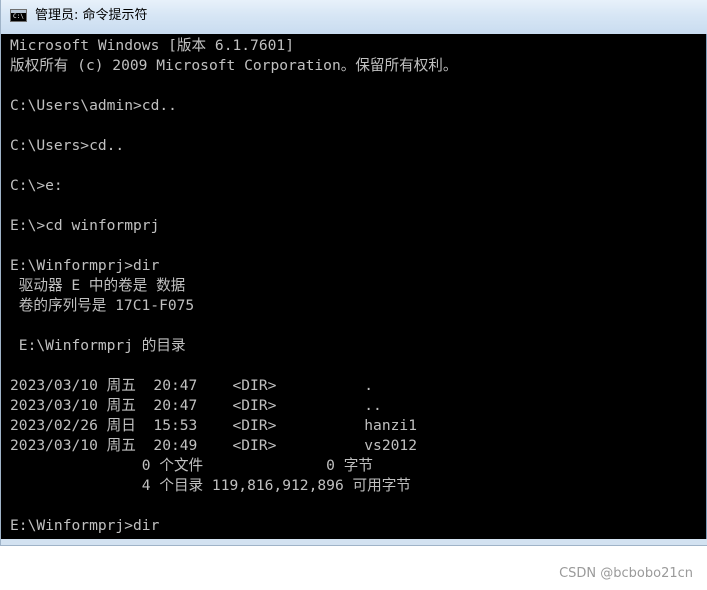  I want to click on console-line: C:\Users\admin>cd.., so click(93, 105).